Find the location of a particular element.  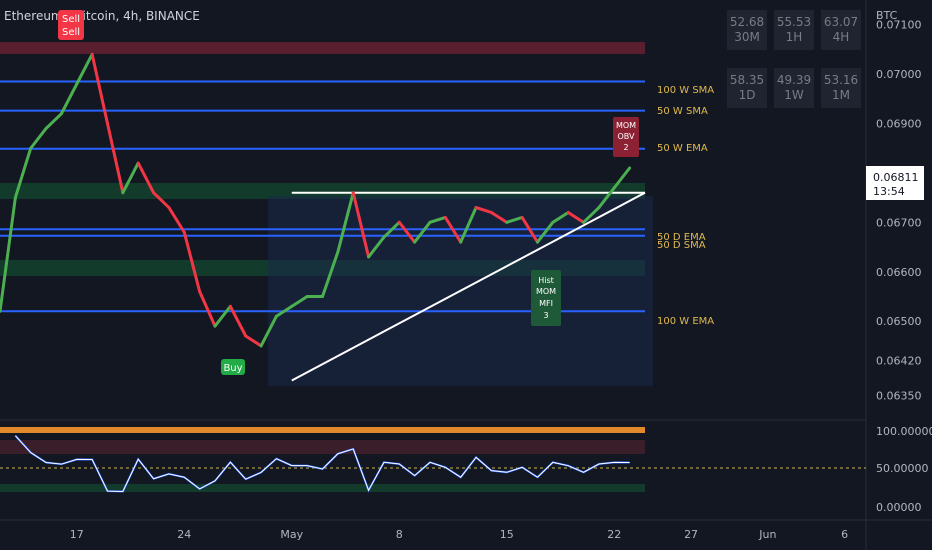

candle-countdown: 13:54 is located at coordinates (889, 191).